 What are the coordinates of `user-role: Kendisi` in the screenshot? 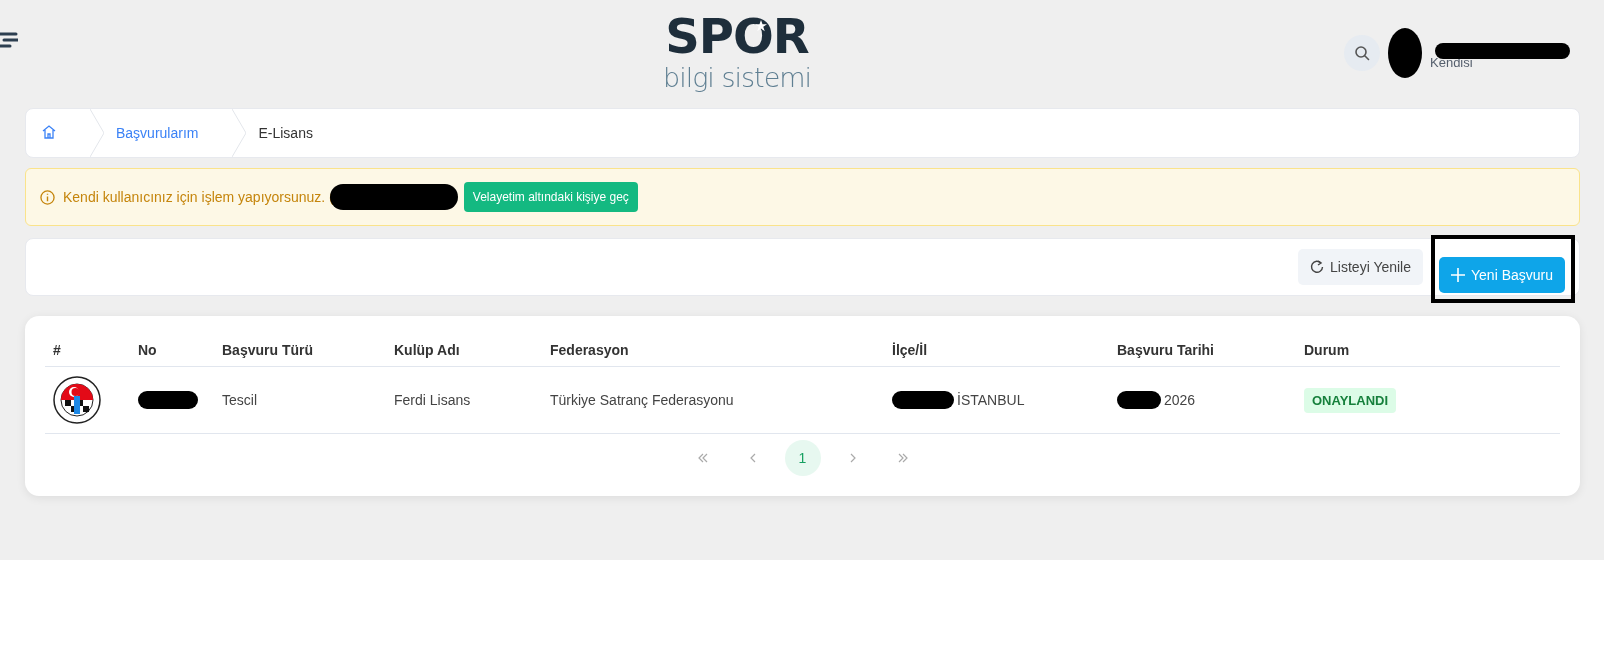 It's located at (1452, 62).